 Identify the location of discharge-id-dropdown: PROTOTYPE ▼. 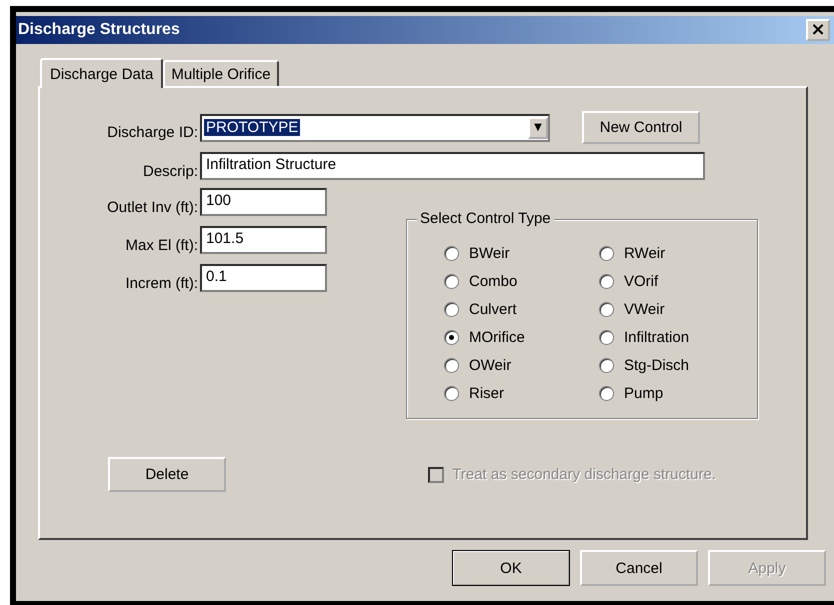
(375, 128).